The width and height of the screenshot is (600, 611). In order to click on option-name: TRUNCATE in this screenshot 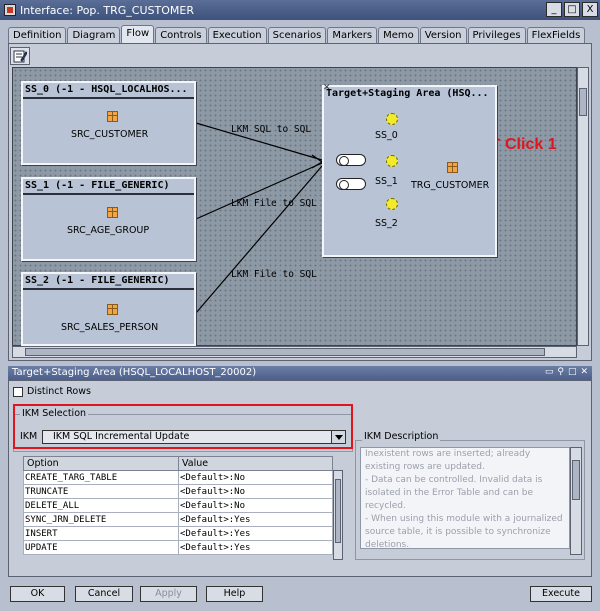, I will do `click(101, 491)`.